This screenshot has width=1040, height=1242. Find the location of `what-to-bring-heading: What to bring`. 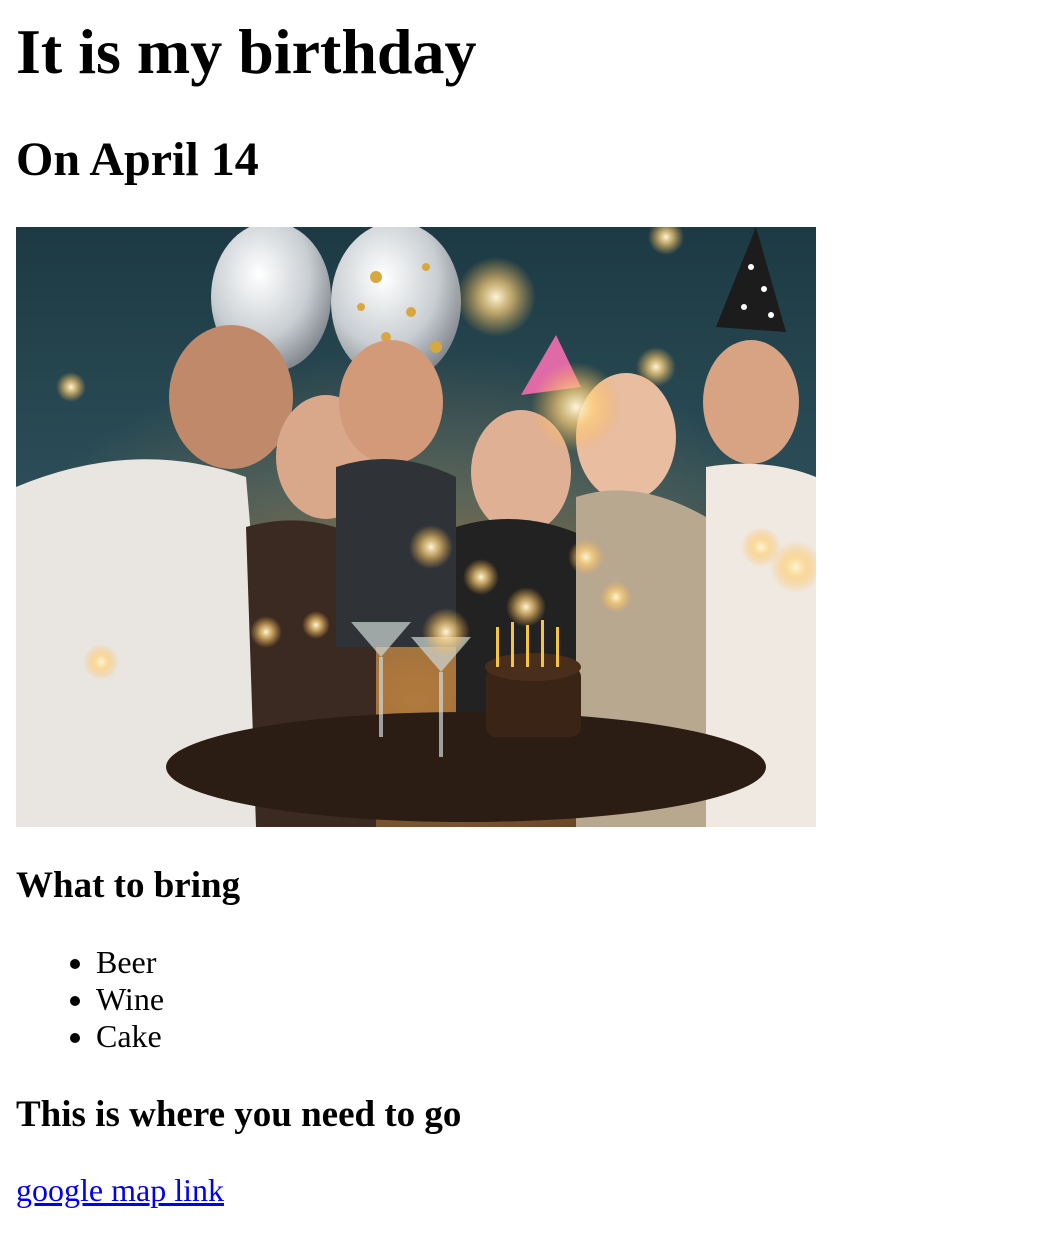

what-to-bring-heading: What to bring is located at coordinates (128, 885).